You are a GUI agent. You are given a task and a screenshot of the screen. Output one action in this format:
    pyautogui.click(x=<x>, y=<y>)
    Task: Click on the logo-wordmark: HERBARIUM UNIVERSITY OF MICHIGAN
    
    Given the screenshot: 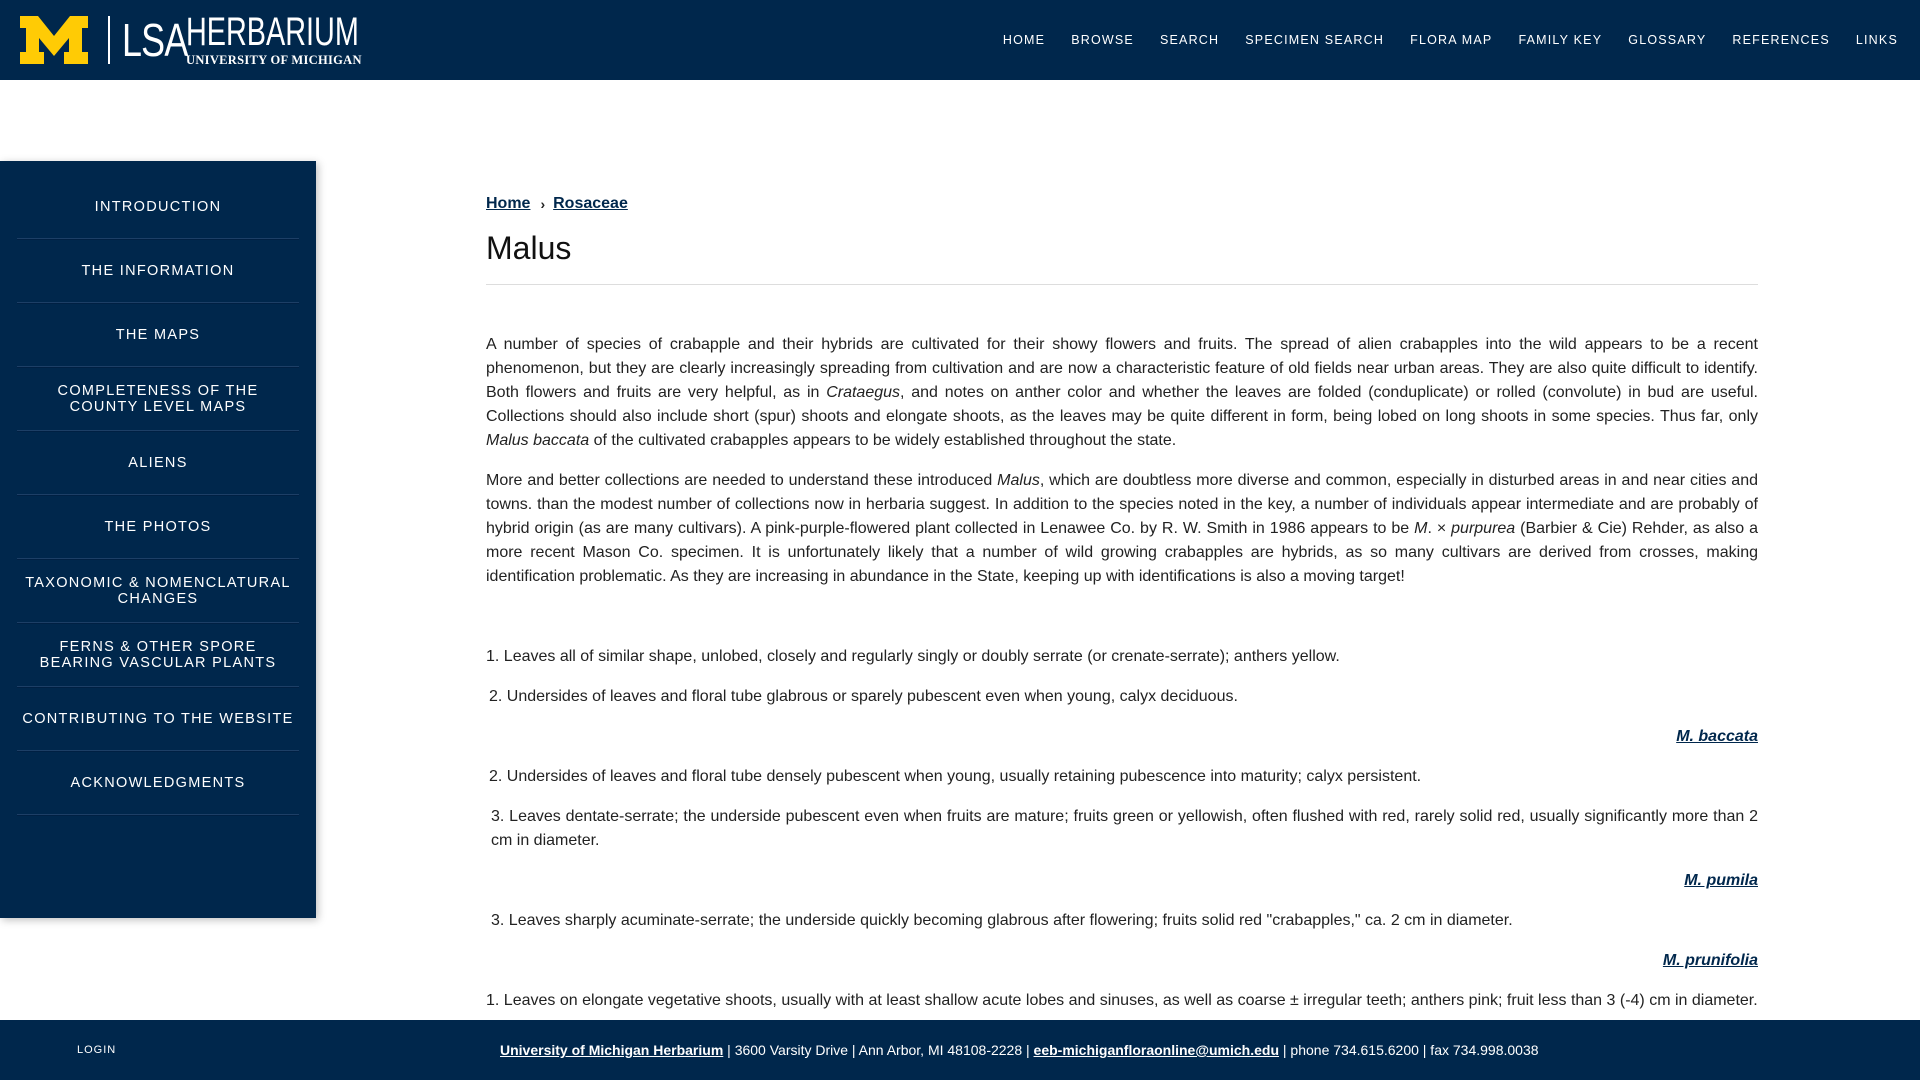 What is the action you would take?
    pyautogui.click(x=275, y=38)
    